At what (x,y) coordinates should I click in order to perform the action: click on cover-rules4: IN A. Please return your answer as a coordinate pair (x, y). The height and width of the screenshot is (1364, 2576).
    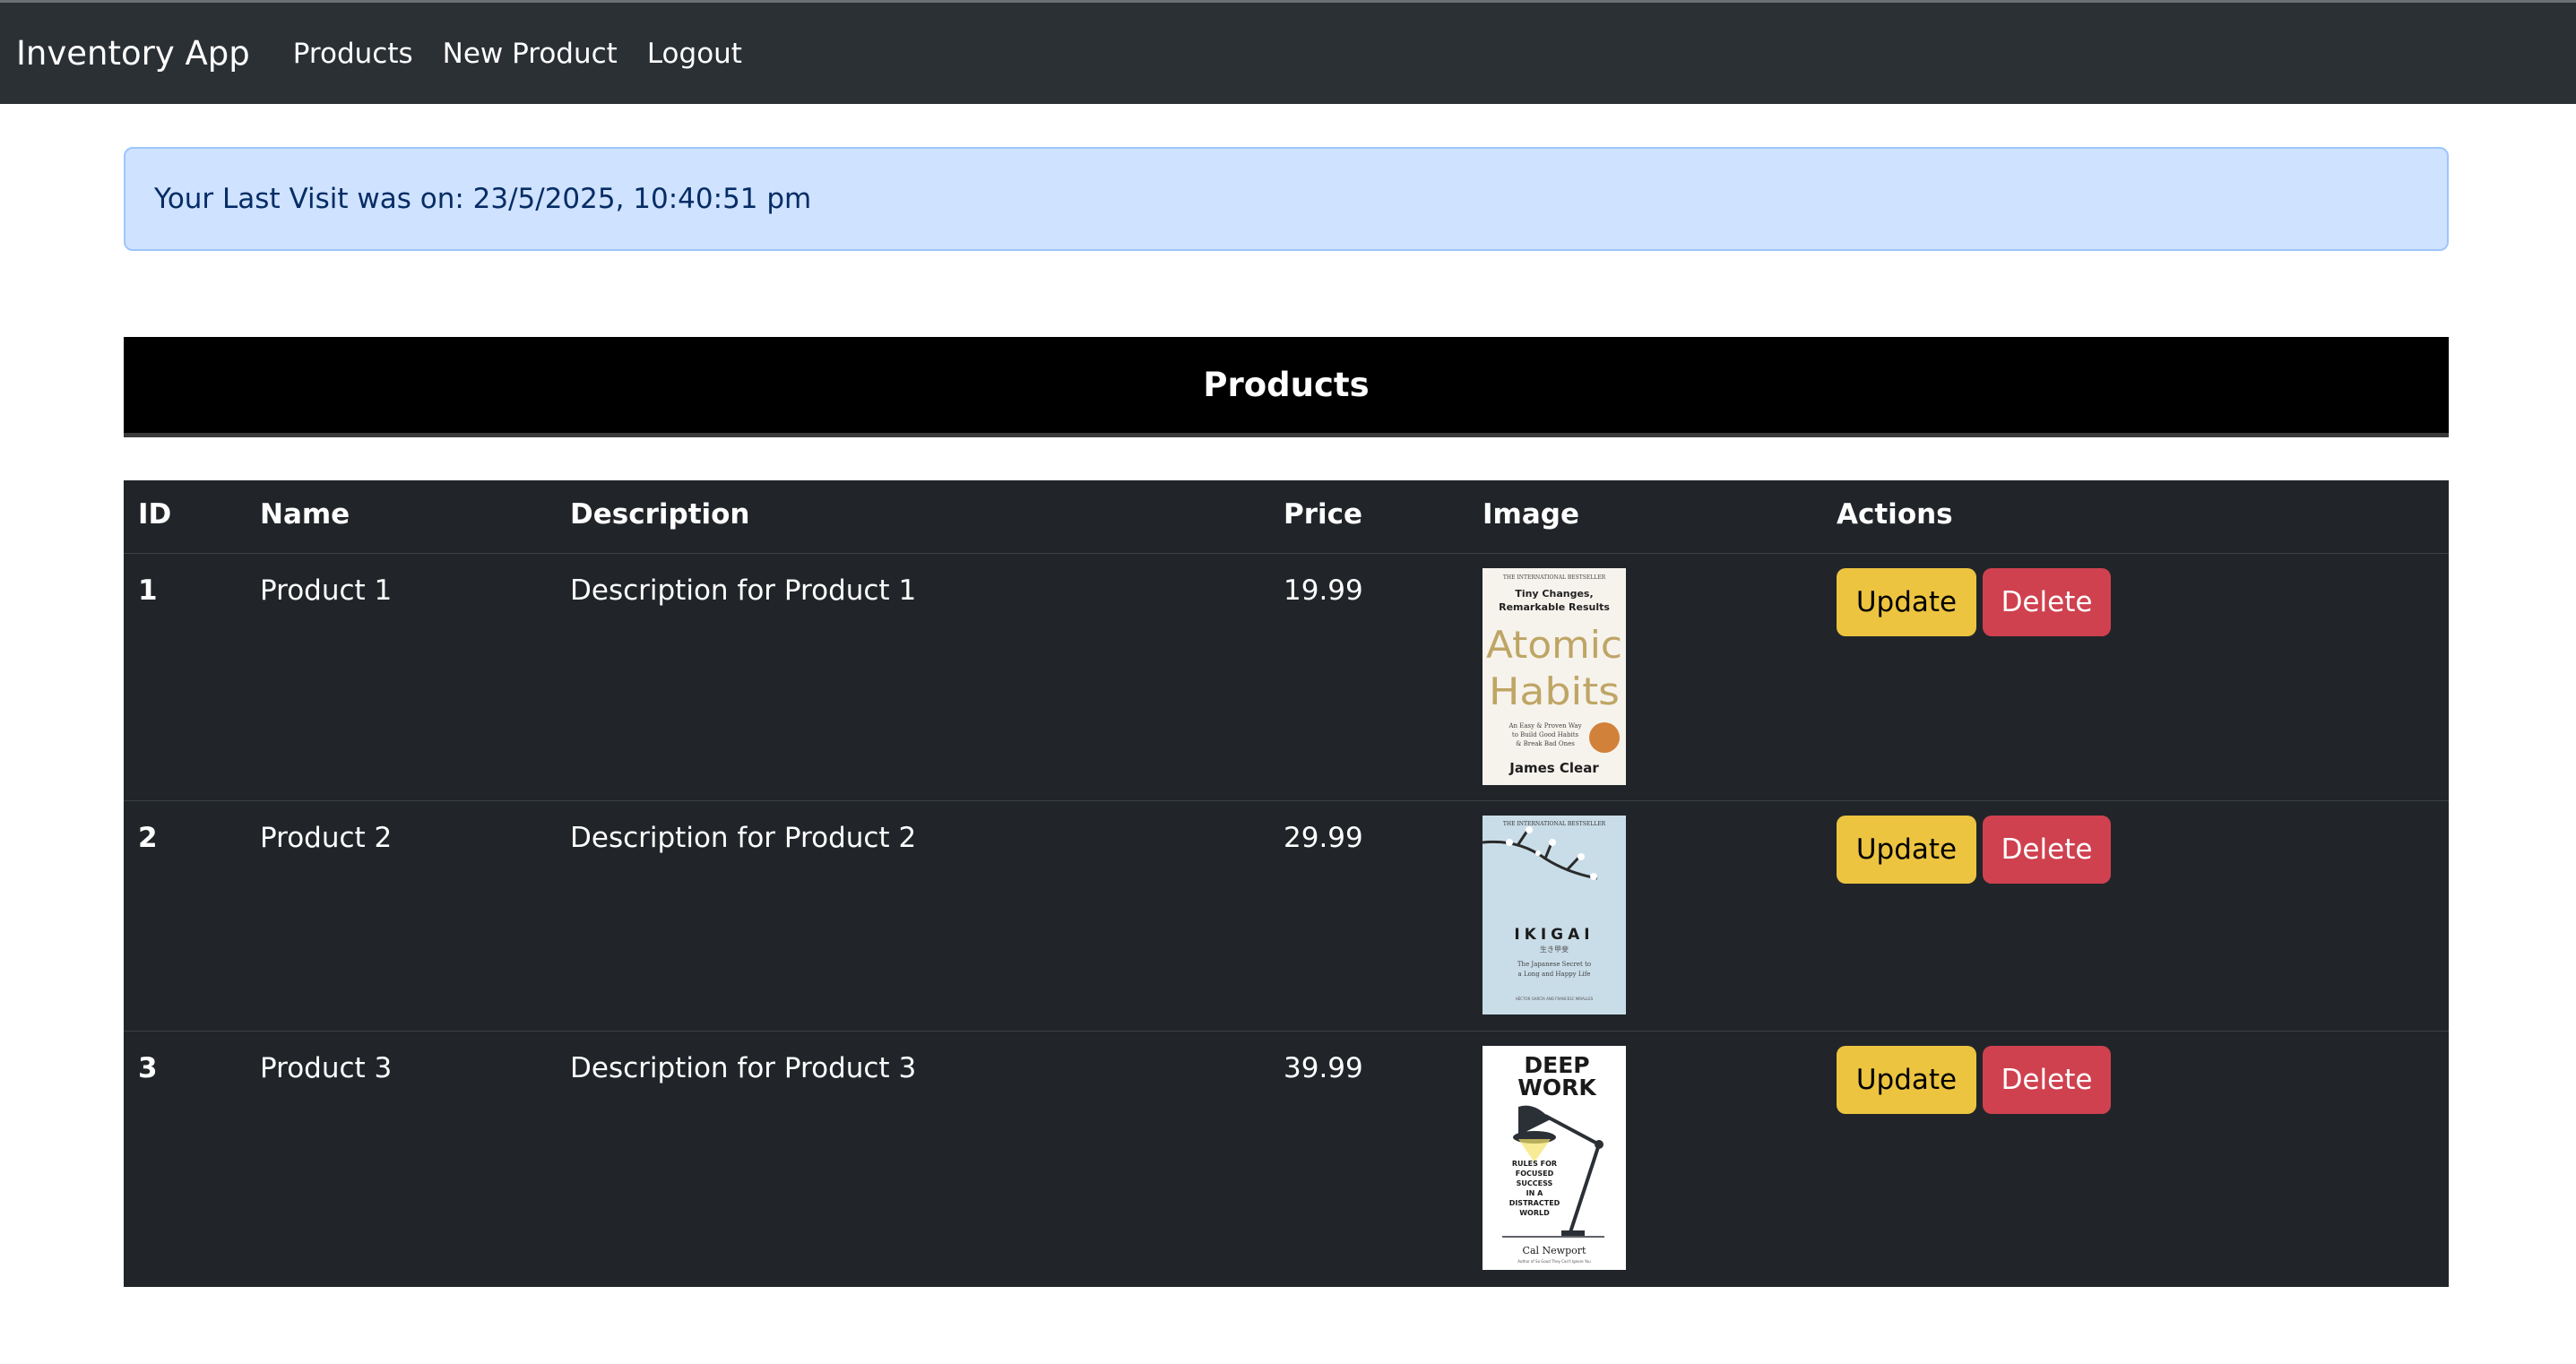
    Looking at the image, I should click on (1534, 1193).